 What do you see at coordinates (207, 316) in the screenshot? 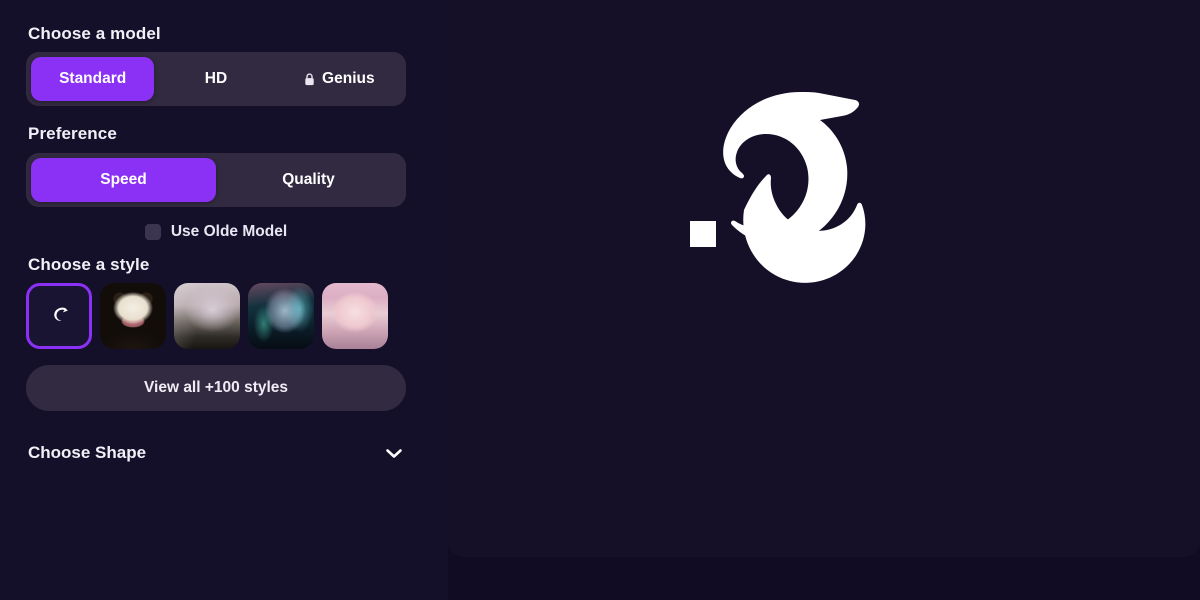
I see `style-thumb-forest` at bounding box center [207, 316].